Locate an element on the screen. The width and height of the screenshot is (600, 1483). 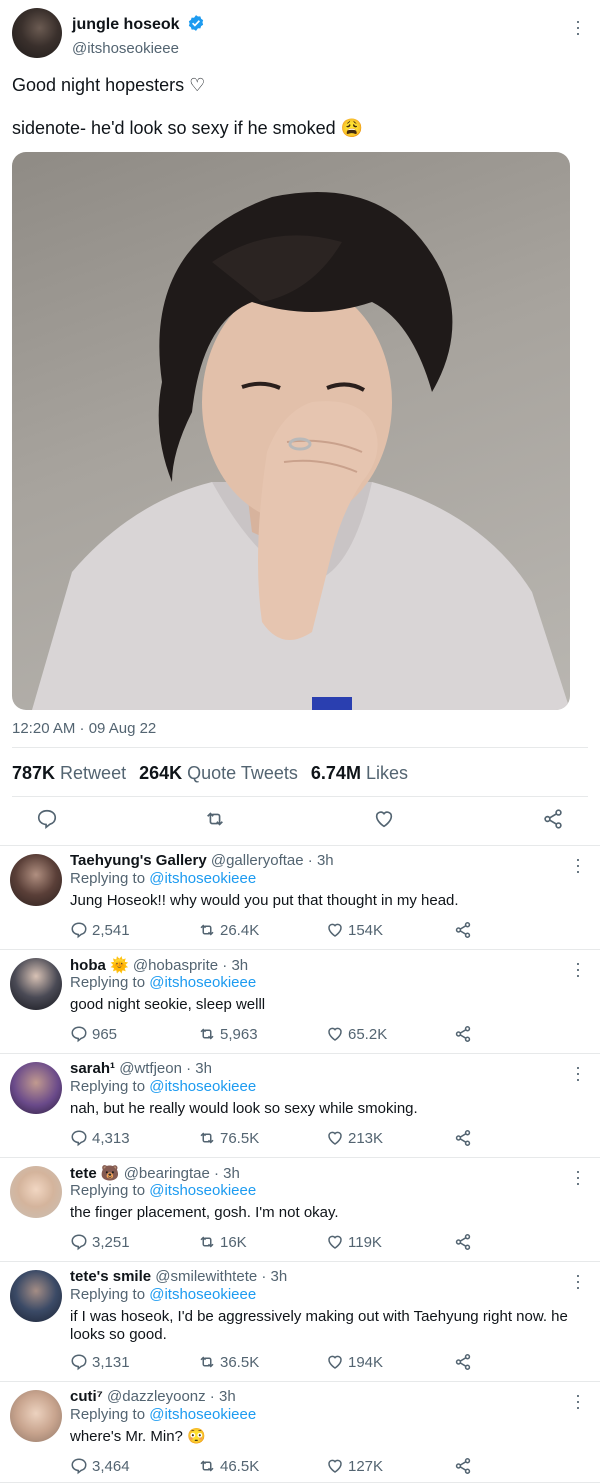
quote-label: Quote Tweets is located at coordinates (242, 773).